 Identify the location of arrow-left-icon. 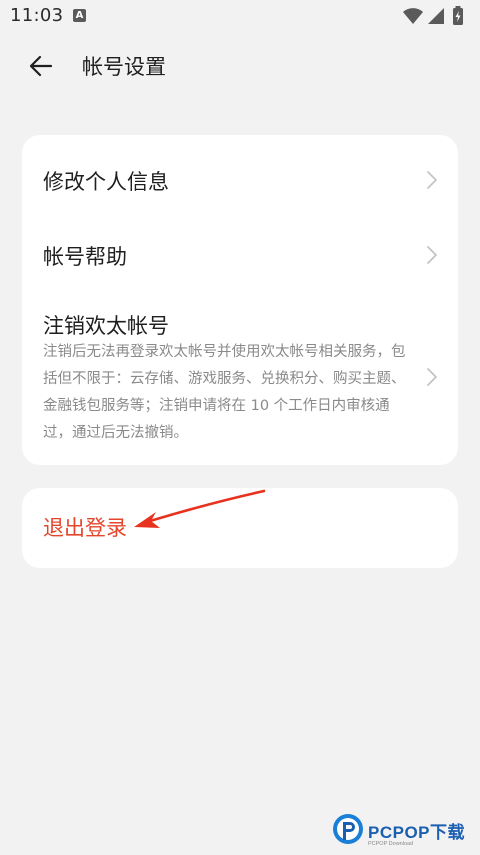
(41, 66).